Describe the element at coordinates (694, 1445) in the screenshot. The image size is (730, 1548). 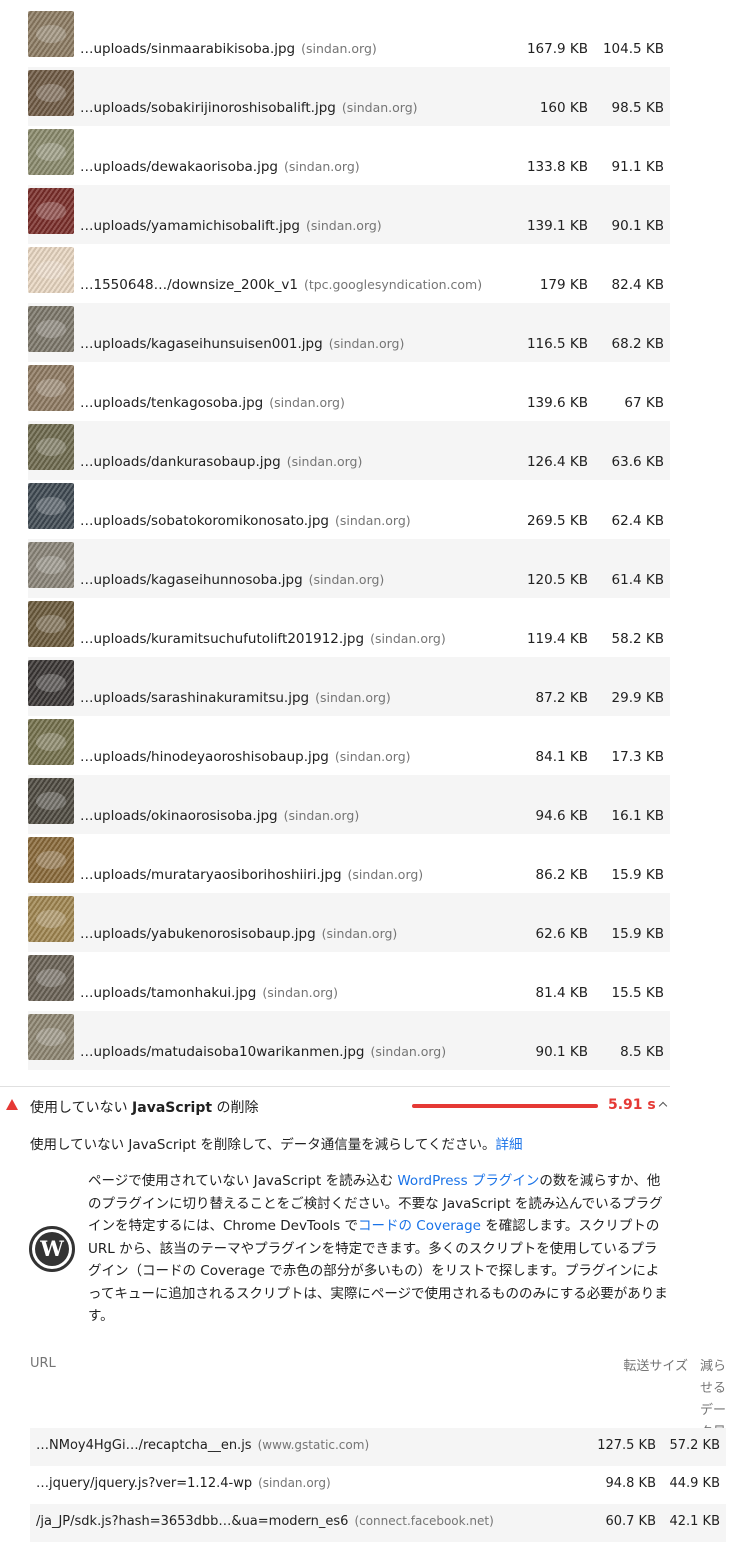
I see `potential-savings: 57.2 KB` at that location.